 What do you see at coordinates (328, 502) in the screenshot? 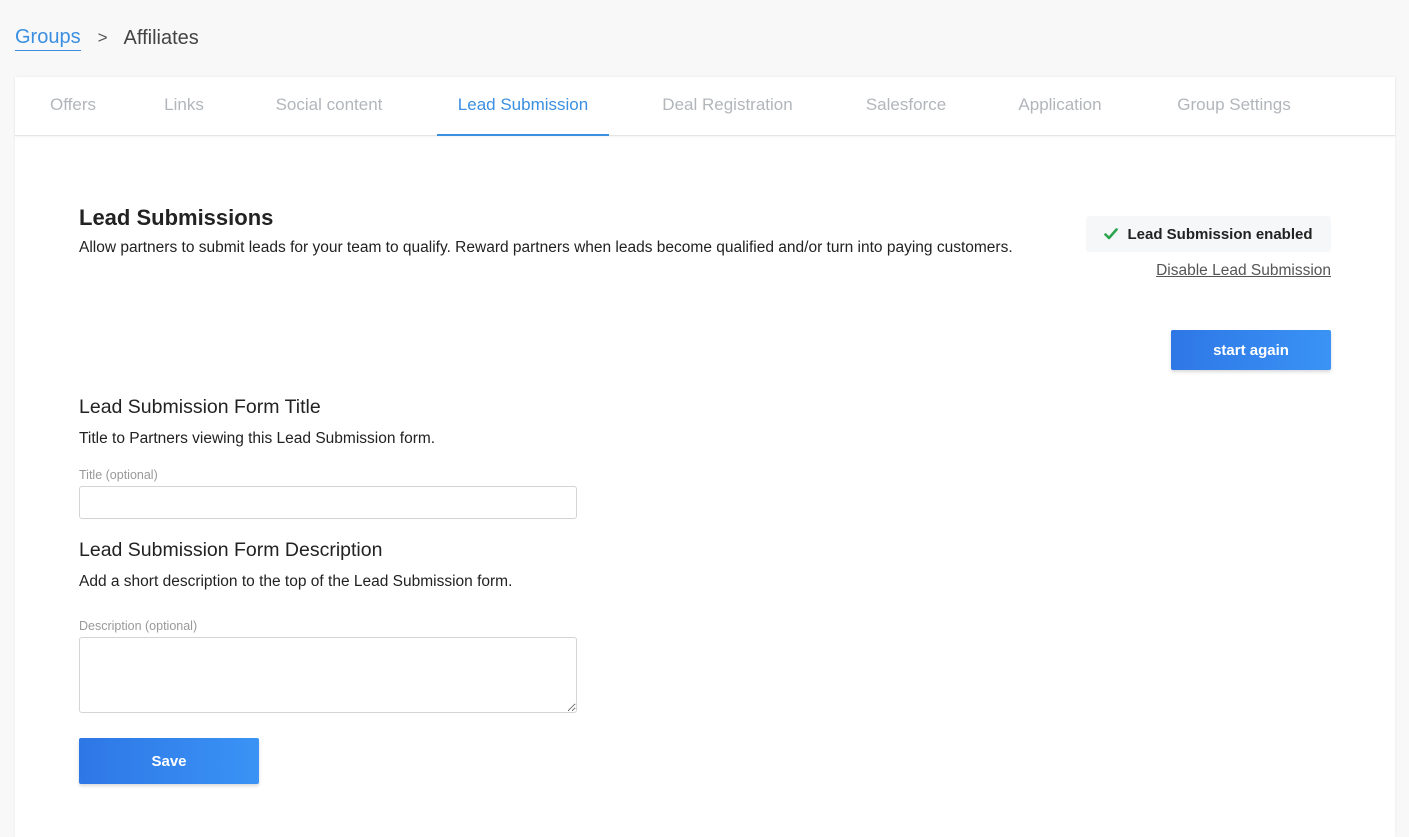
I see `title-input` at bounding box center [328, 502].